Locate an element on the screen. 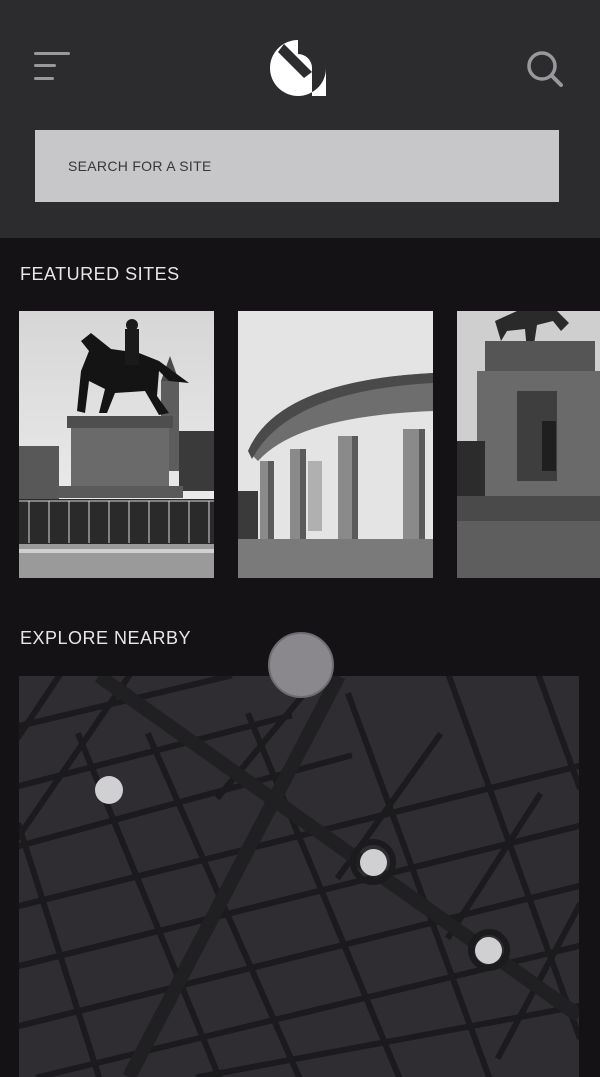  equestrian-statue-photo is located at coordinates (116, 444).